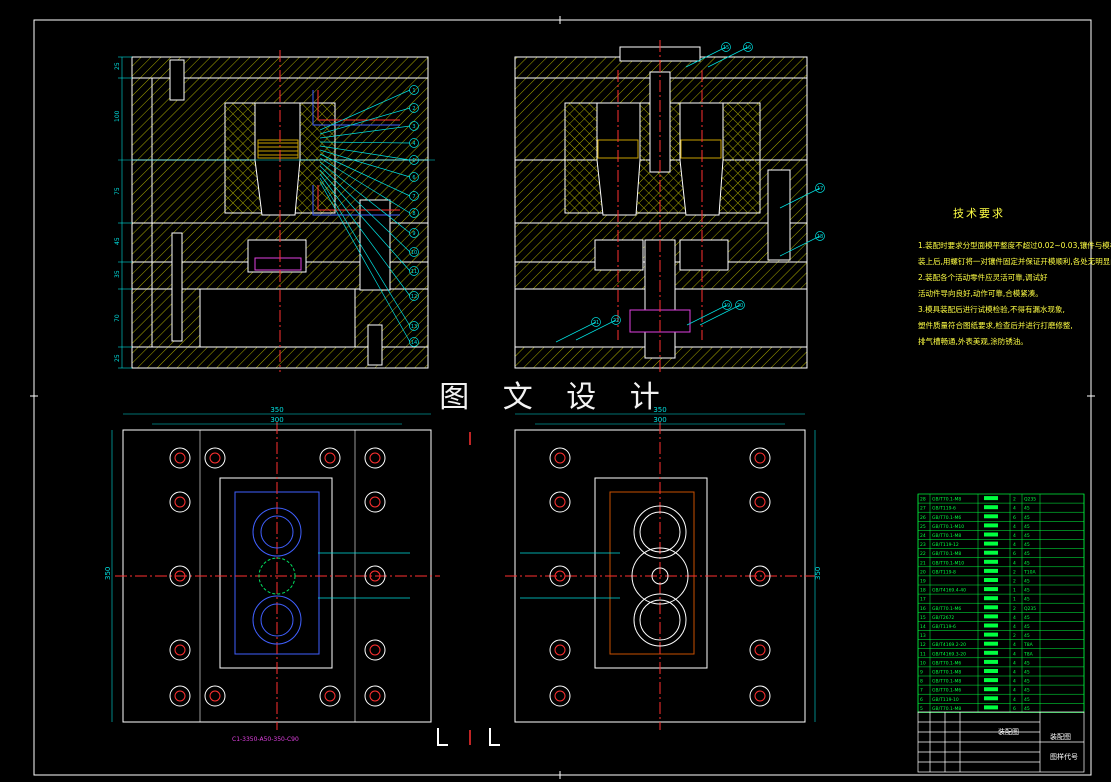 Image resolution: width=1111 pixels, height=782 pixels. What do you see at coordinates (659, 420) in the screenshot?
I see `right-plan-inner-dim: 300` at bounding box center [659, 420].